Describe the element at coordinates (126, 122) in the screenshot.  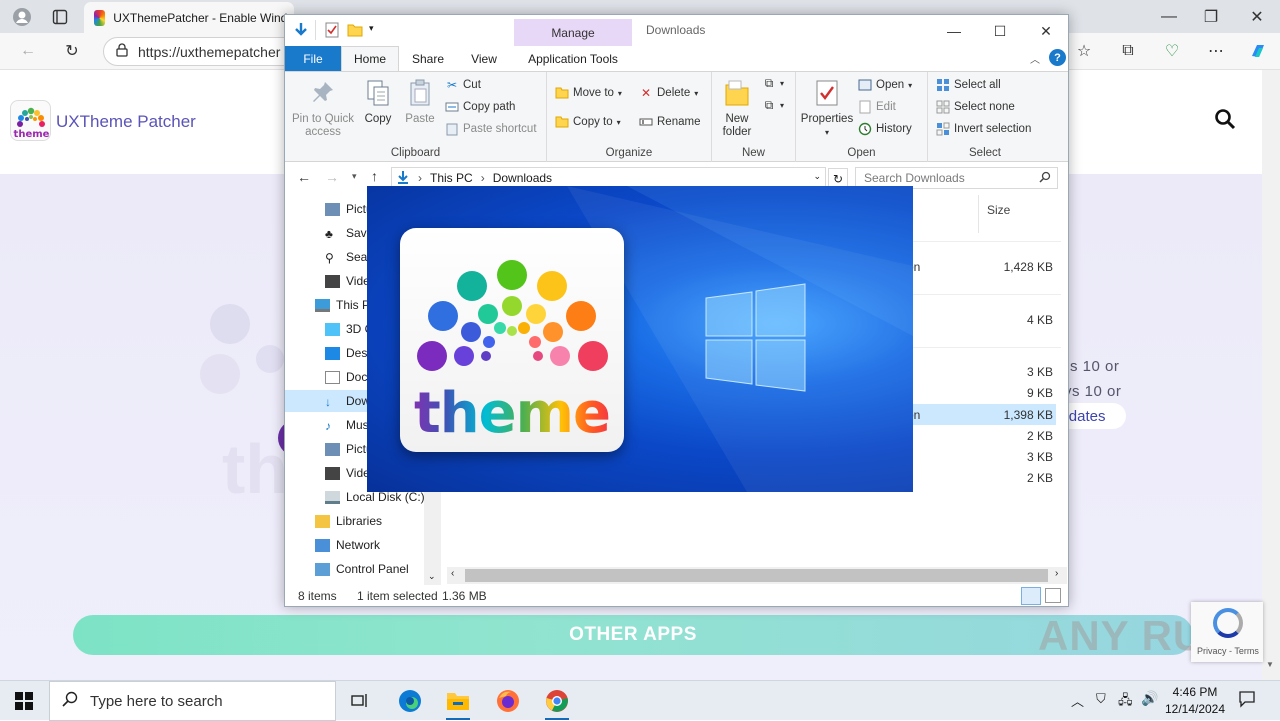
I see `site-name: UXTheme Patcher` at that location.